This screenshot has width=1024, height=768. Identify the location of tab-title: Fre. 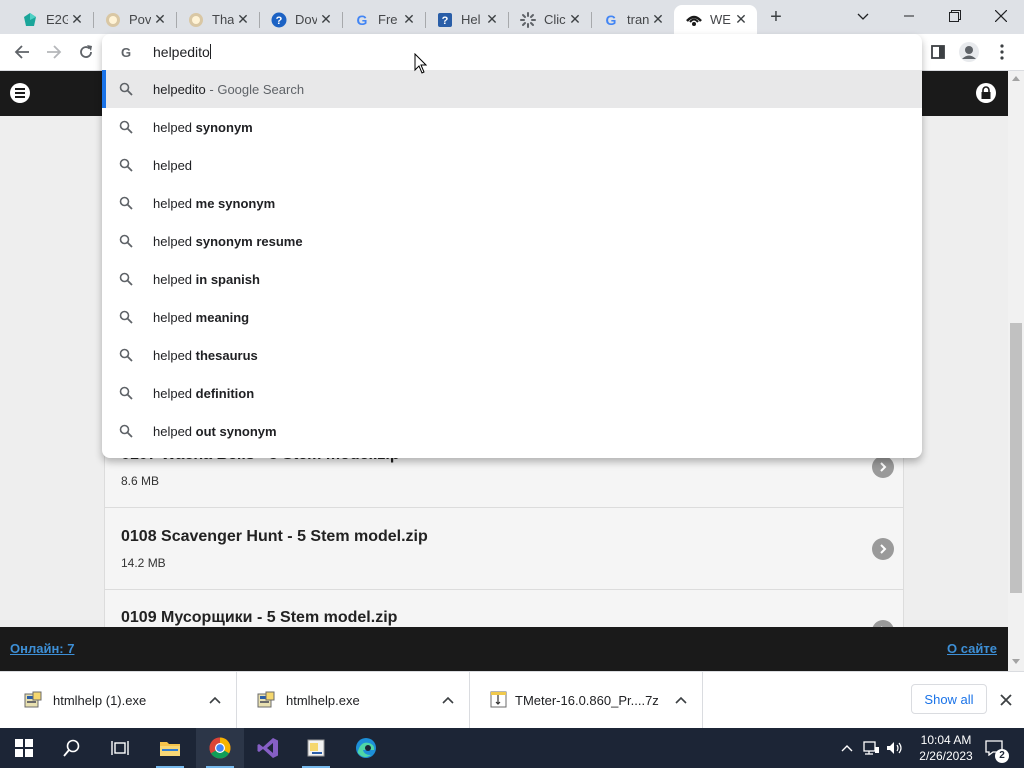
(388, 19).